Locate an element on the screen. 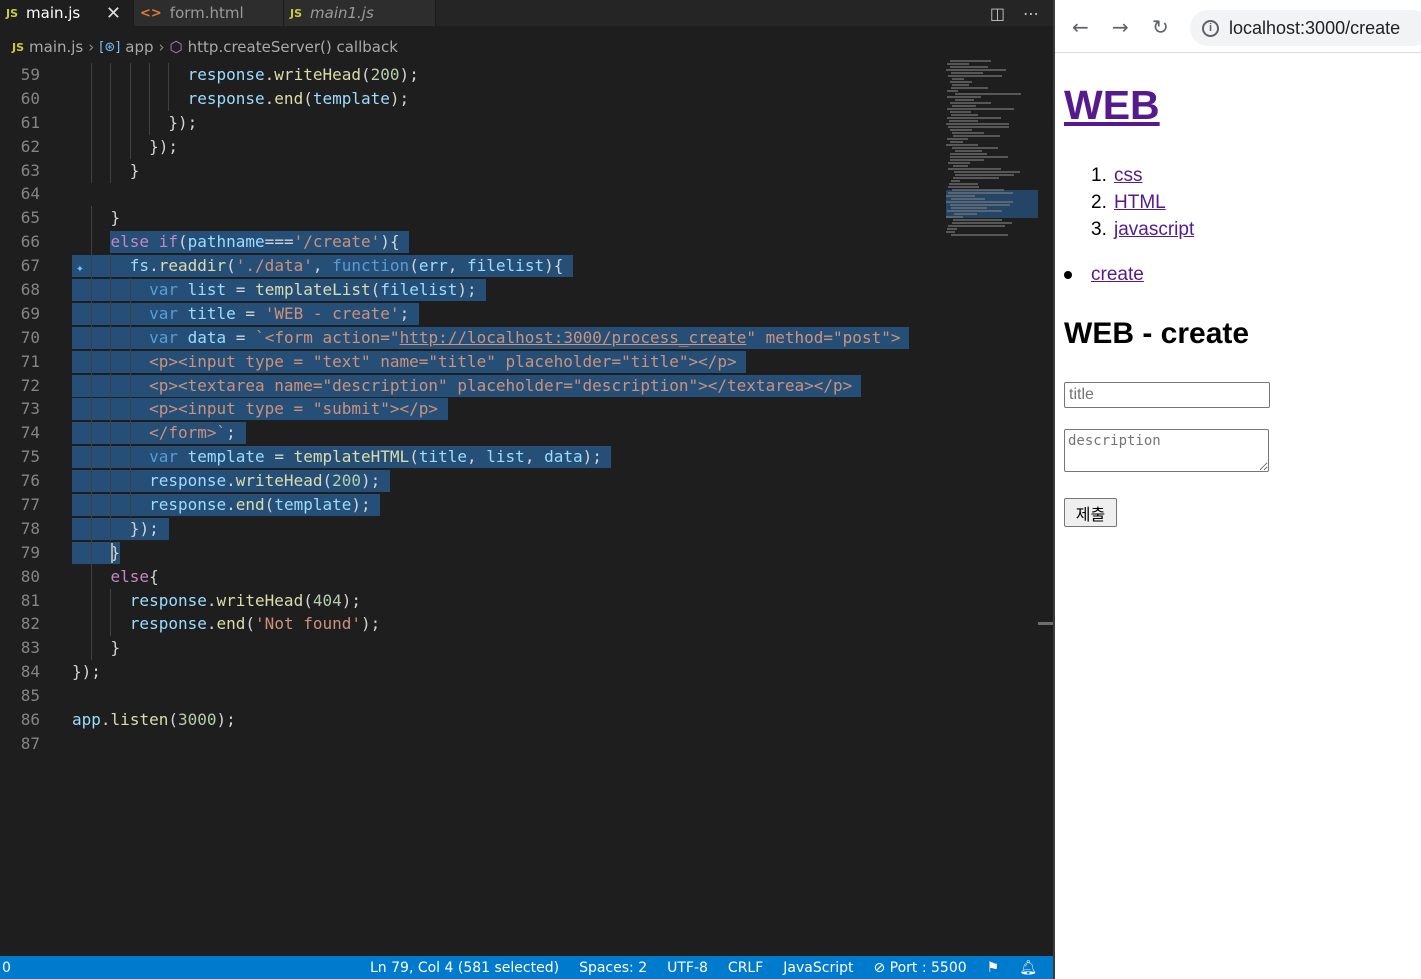 This screenshot has height=979, width=1421. javascript-file-icon: JS is located at coordinates (12, 13).